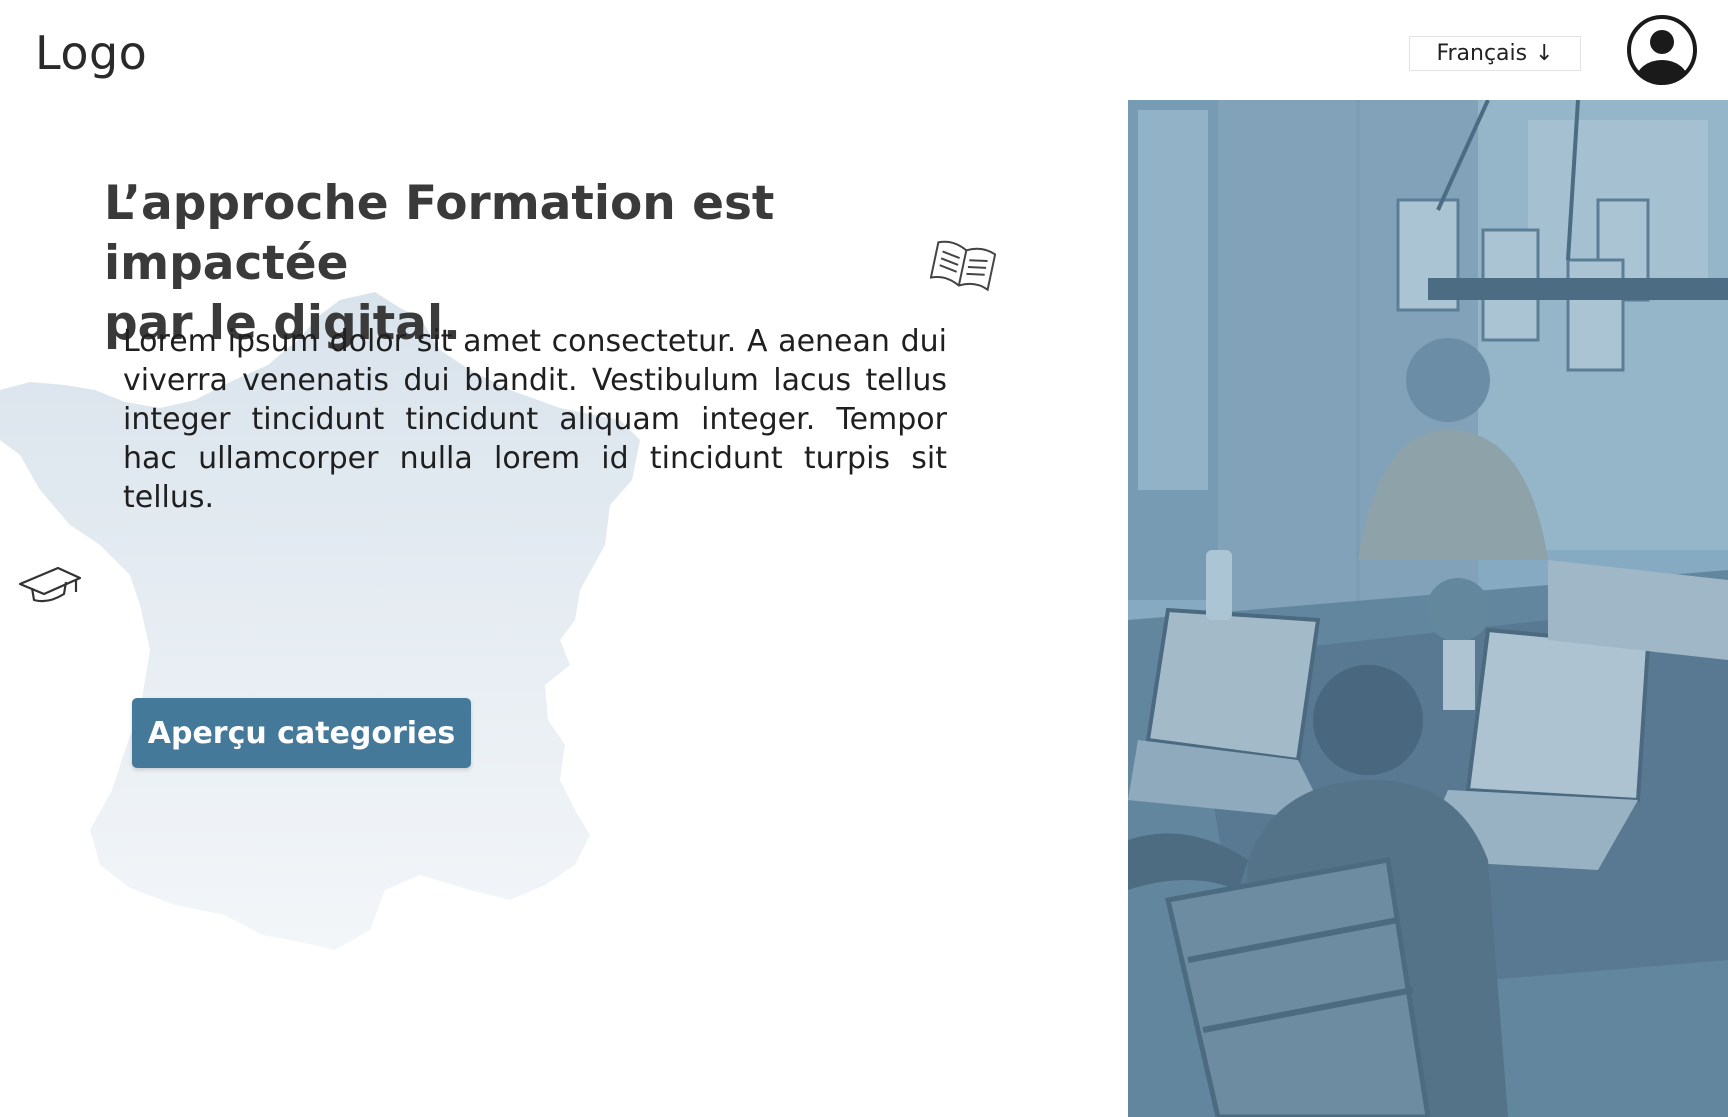 The height and width of the screenshot is (1117, 1728). I want to click on language-select: Français ↓, so click(1495, 53).